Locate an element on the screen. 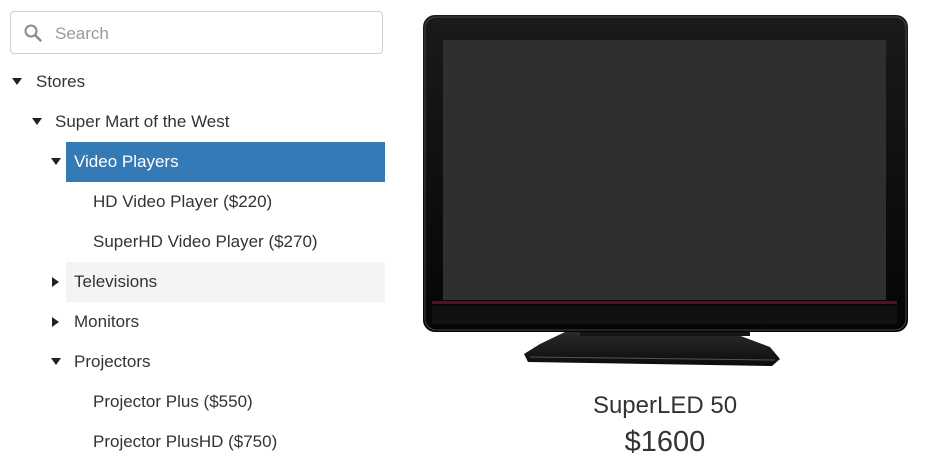 The image size is (925, 467). tree-leaf-label: HD Video Player ($220) is located at coordinates (183, 201).